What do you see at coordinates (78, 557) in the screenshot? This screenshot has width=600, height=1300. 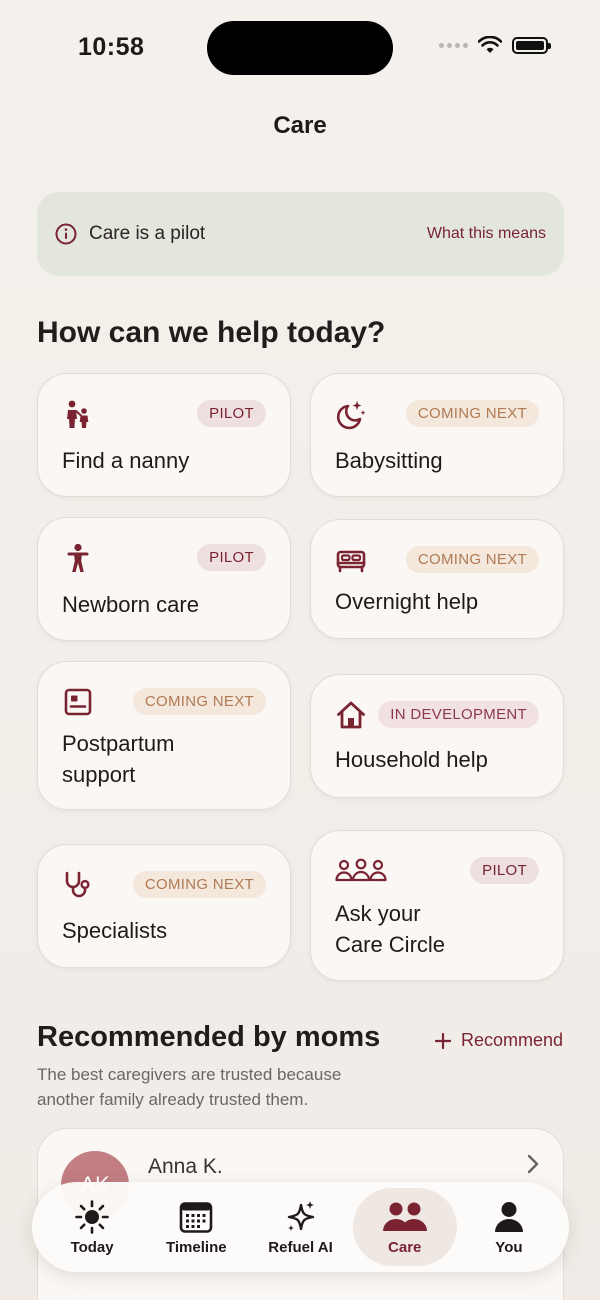 I see `person-icon` at bounding box center [78, 557].